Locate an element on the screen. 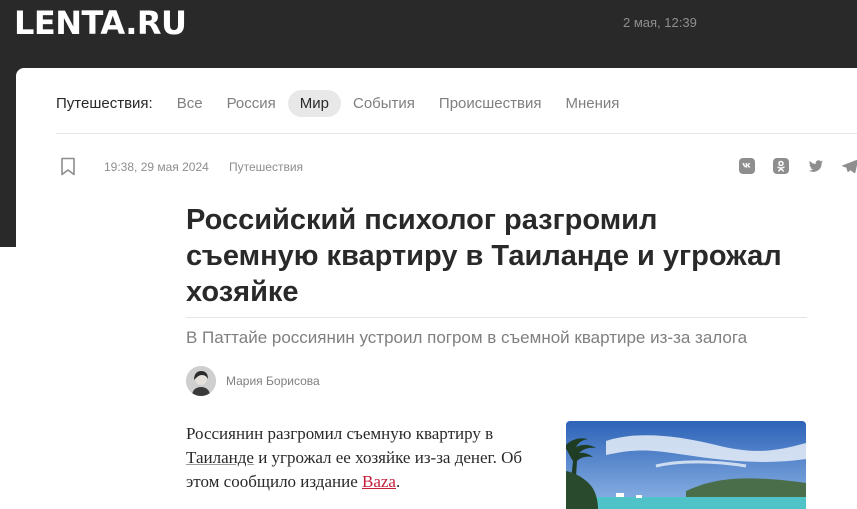 The image size is (857, 509). article-meta: 19:38, 29 мая 2024 Путешествия is located at coordinates (456, 167).